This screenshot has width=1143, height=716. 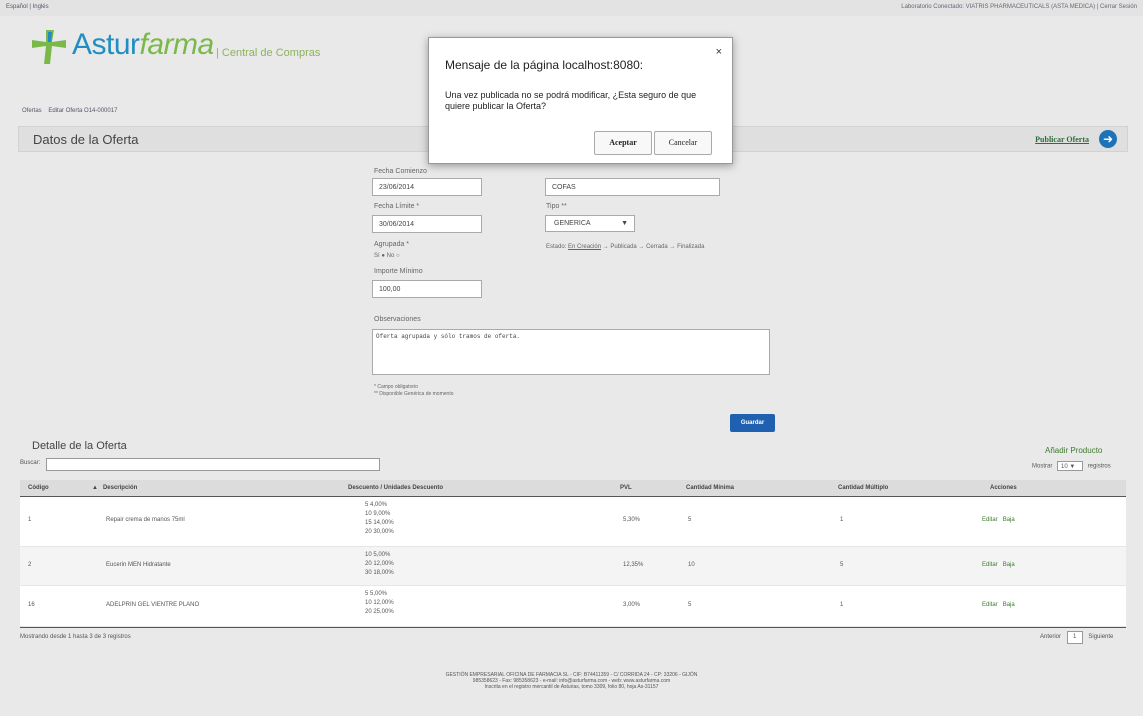 What do you see at coordinates (49, 47) in the screenshot?
I see `cross-logo-icon` at bounding box center [49, 47].